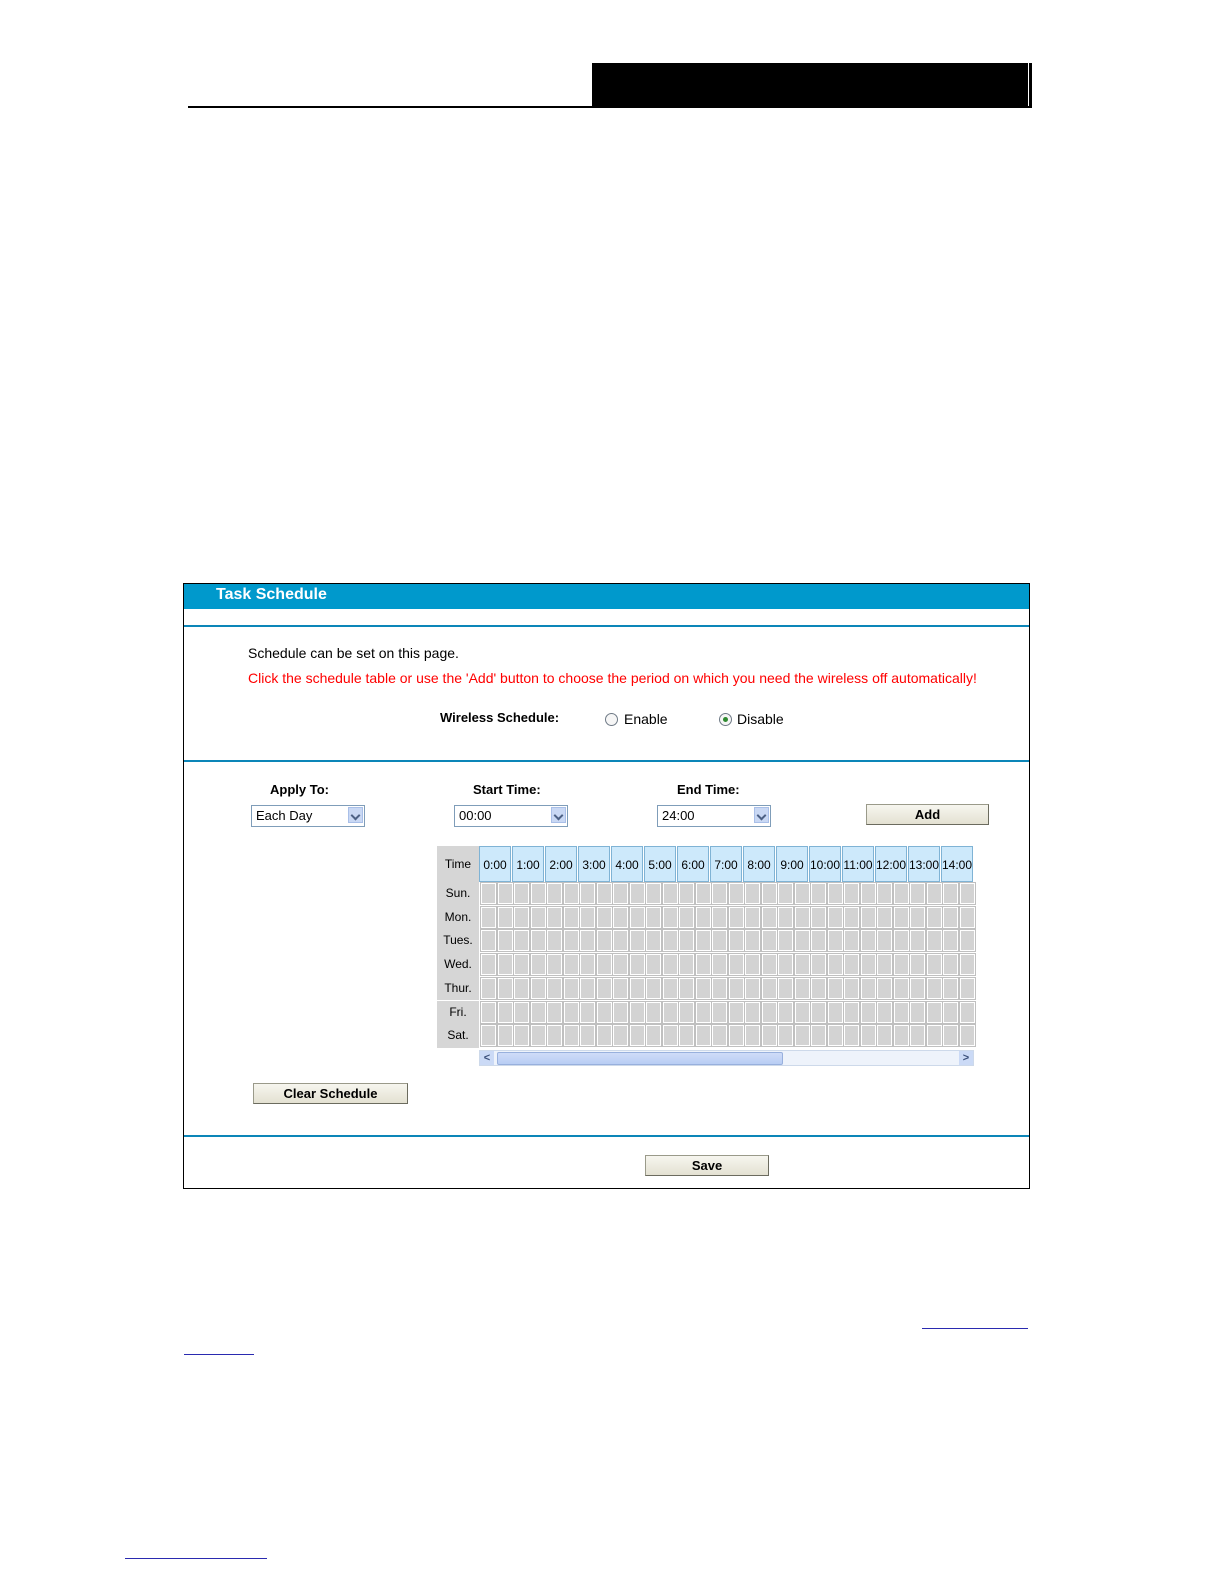 The width and height of the screenshot is (1224, 1584). I want to click on clear-schedule-button: Clear Schedule, so click(330, 1093).